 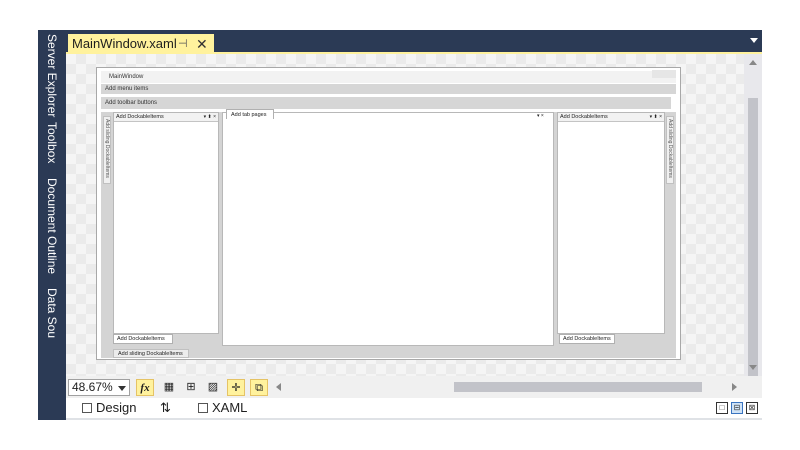 What do you see at coordinates (259, 387) in the screenshot?
I see `project-code-icon: ⧉` at bounding box center [259, 387].